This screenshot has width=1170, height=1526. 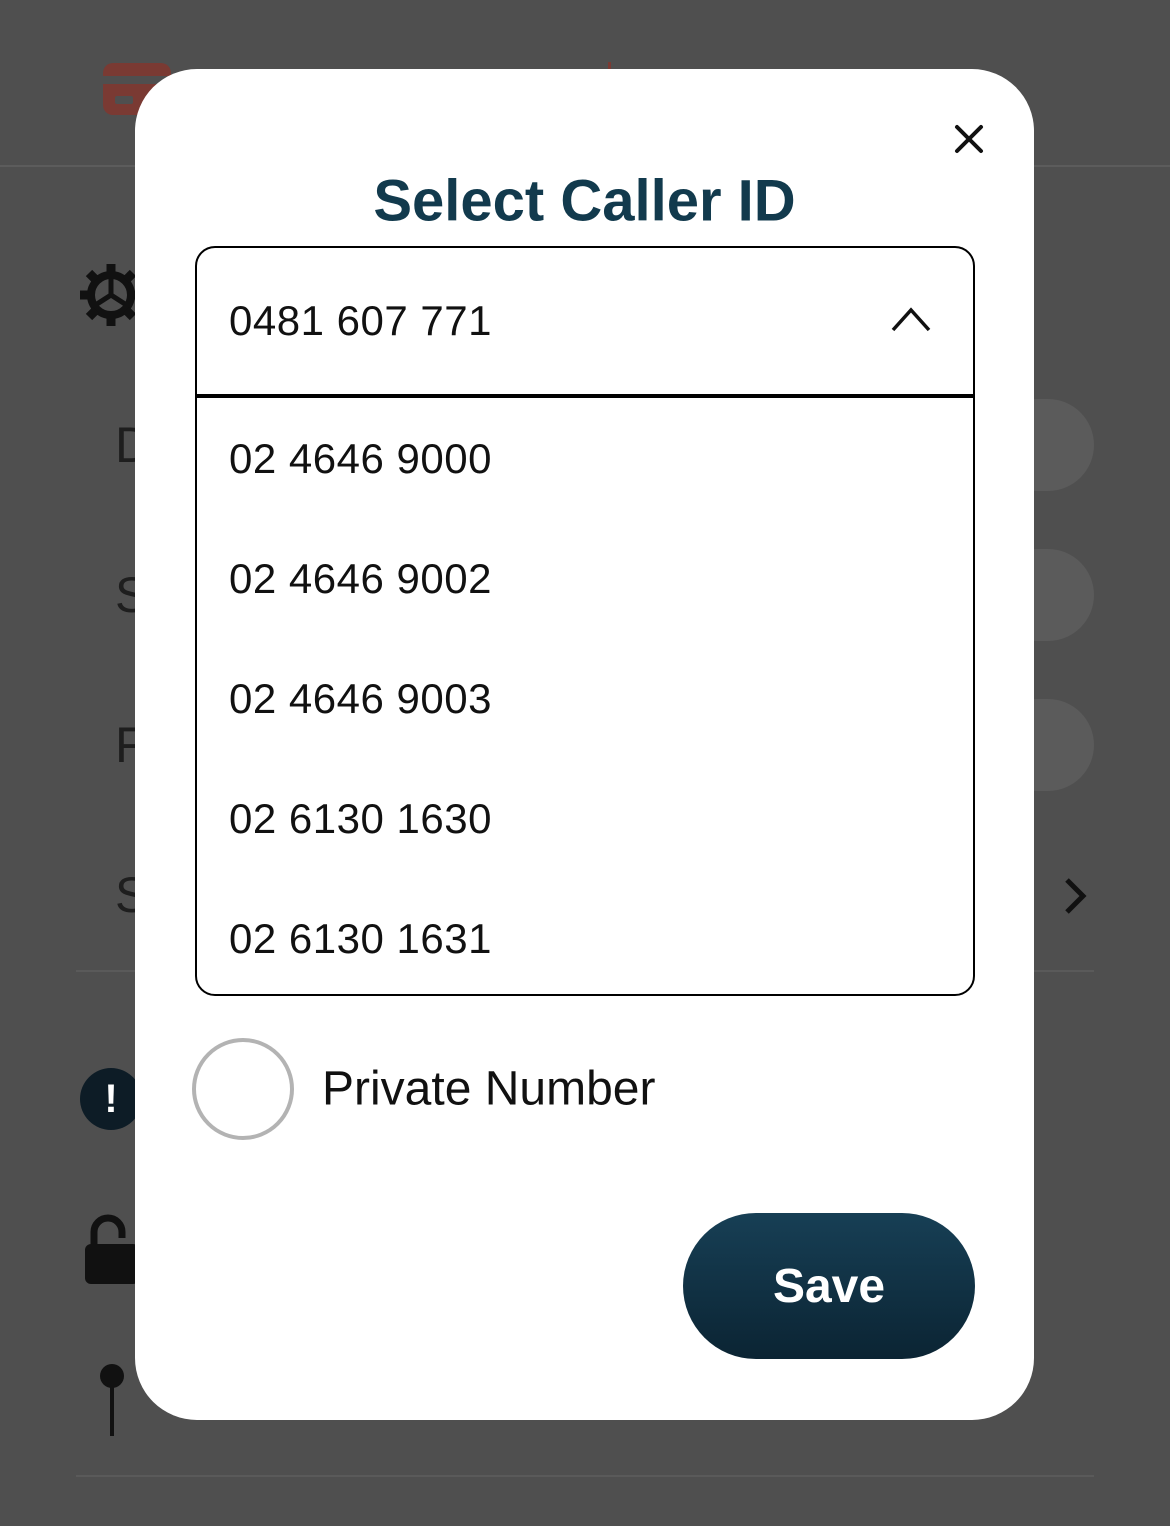 What do you see at coordinates (360, 938) in the screenshot?
I see `caller-id-option-label: 02 6130 1631` at bounding box center [360, 938].